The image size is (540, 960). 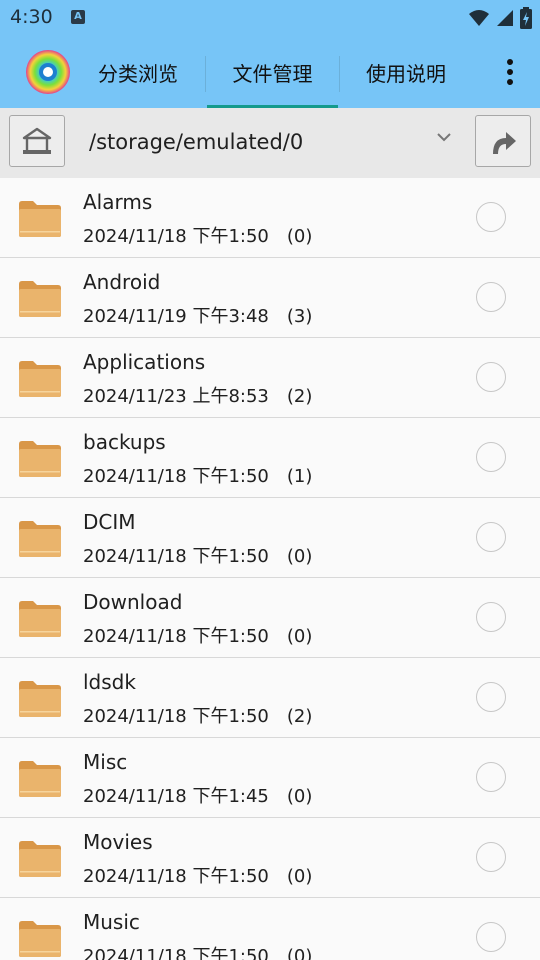 What do you see at coordinates (270, 298) in the screenshot?
I see `list-item: Android 2024/11/19 下午3:48 (3)` at bounding box center [270, 298].